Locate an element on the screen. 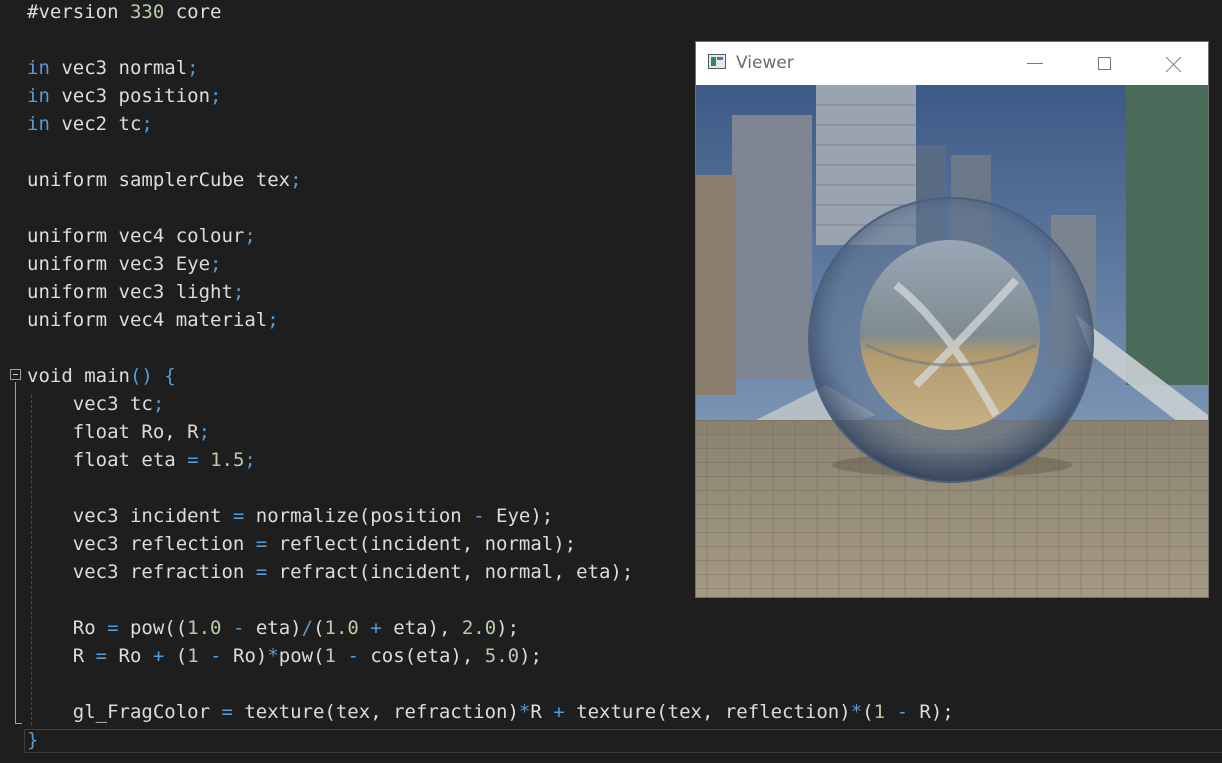  maximize-button is located at coordinates (1104, 63).